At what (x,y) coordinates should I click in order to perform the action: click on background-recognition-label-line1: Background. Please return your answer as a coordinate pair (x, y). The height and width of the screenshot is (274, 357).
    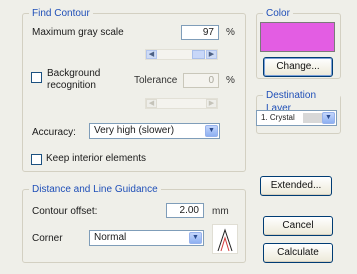
    Looking at the image, I should click on (74, 73).